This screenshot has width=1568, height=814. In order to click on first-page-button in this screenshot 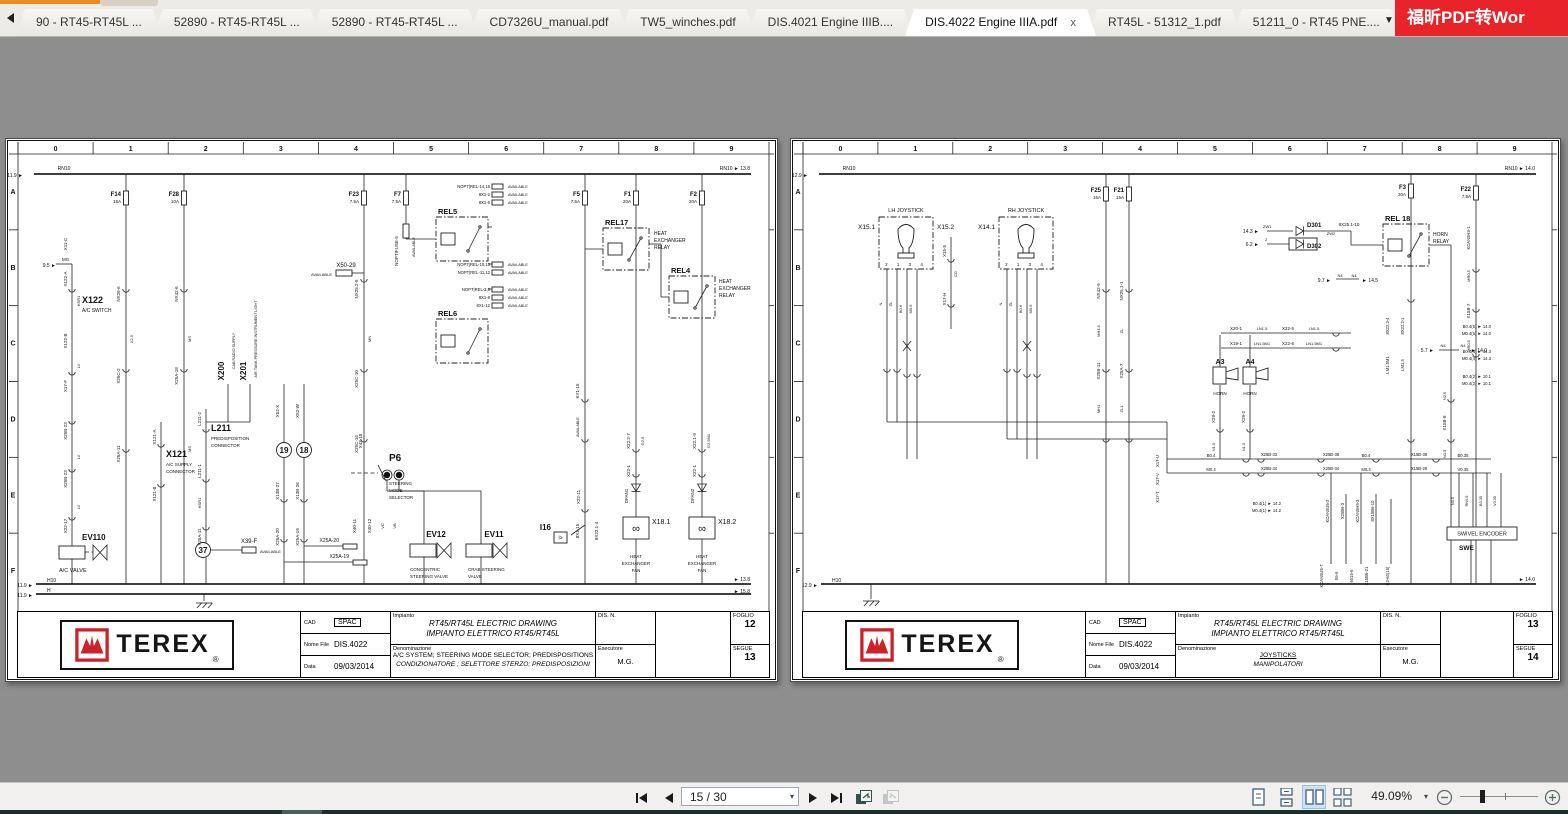, I will do `click(641, 798)`.